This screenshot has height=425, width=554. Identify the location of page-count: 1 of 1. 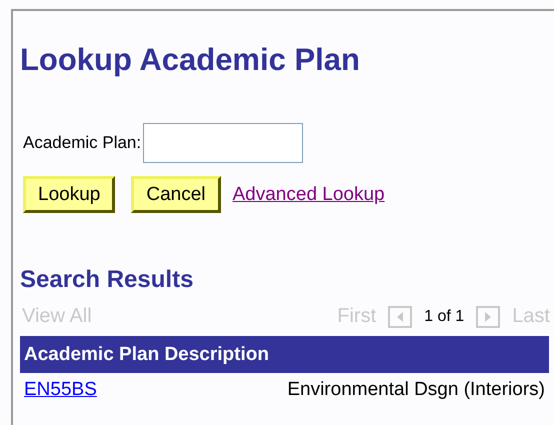
(444, 317).